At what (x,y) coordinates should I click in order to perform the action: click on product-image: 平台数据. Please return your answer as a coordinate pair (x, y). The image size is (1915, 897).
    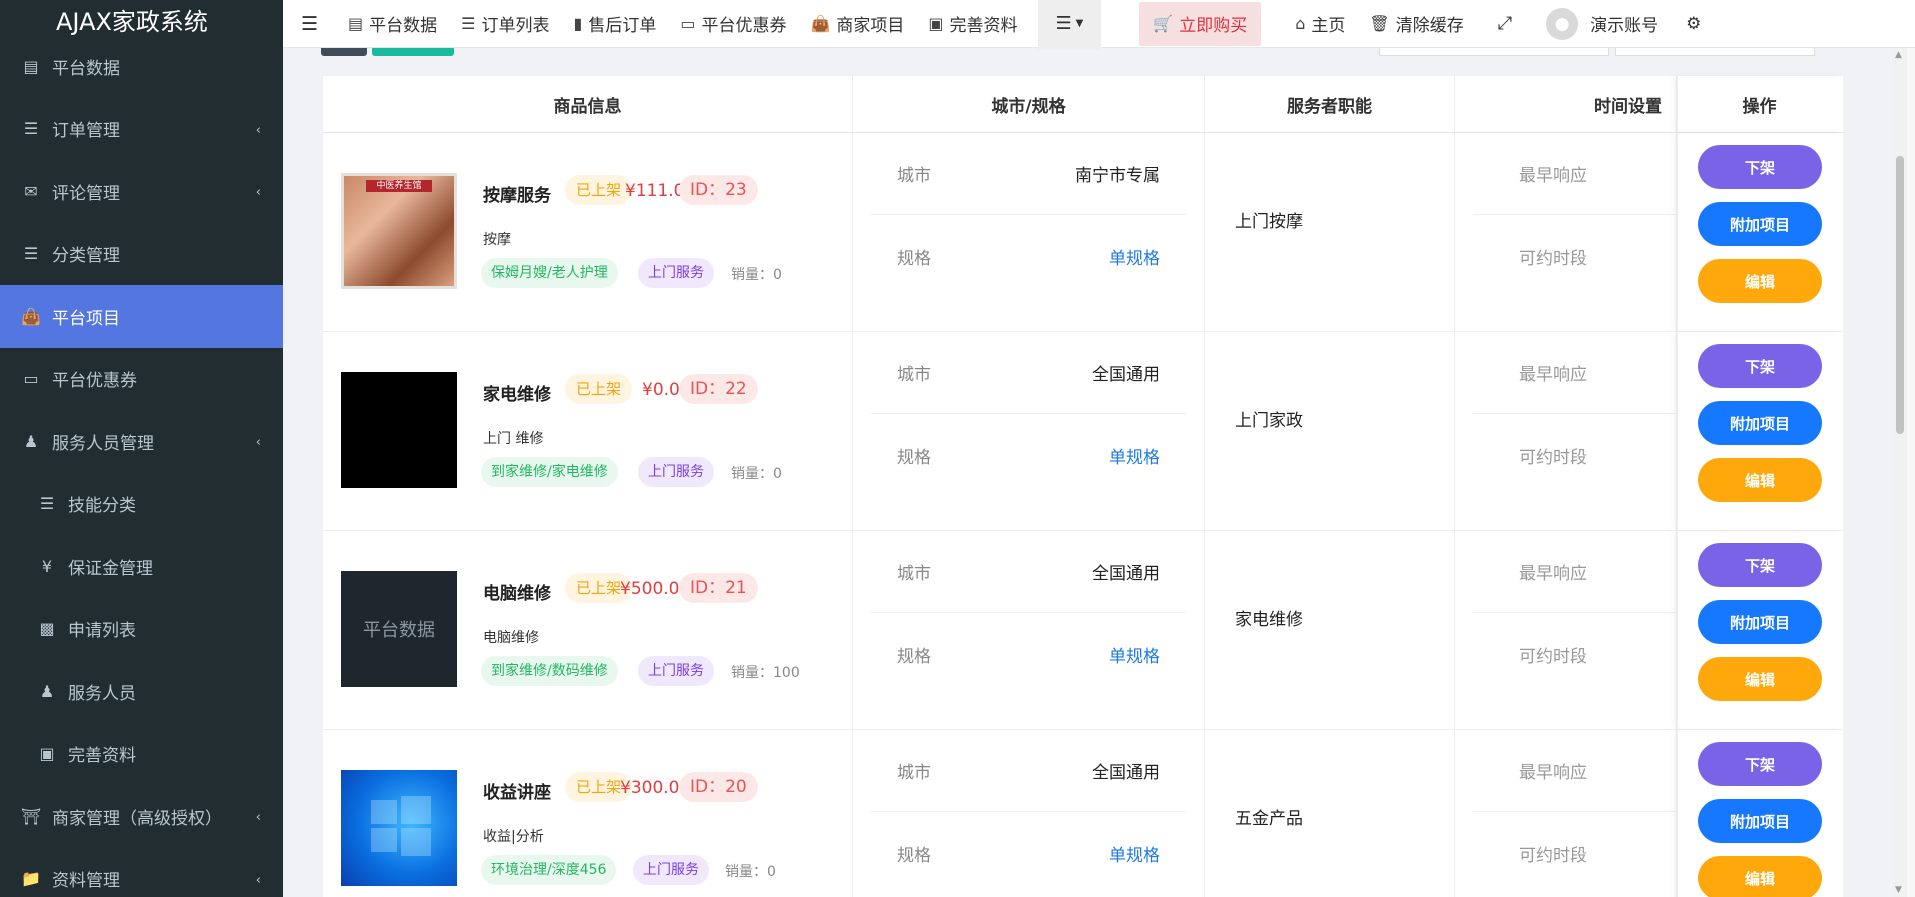
    Looking at the image, I should click on (399, 629).